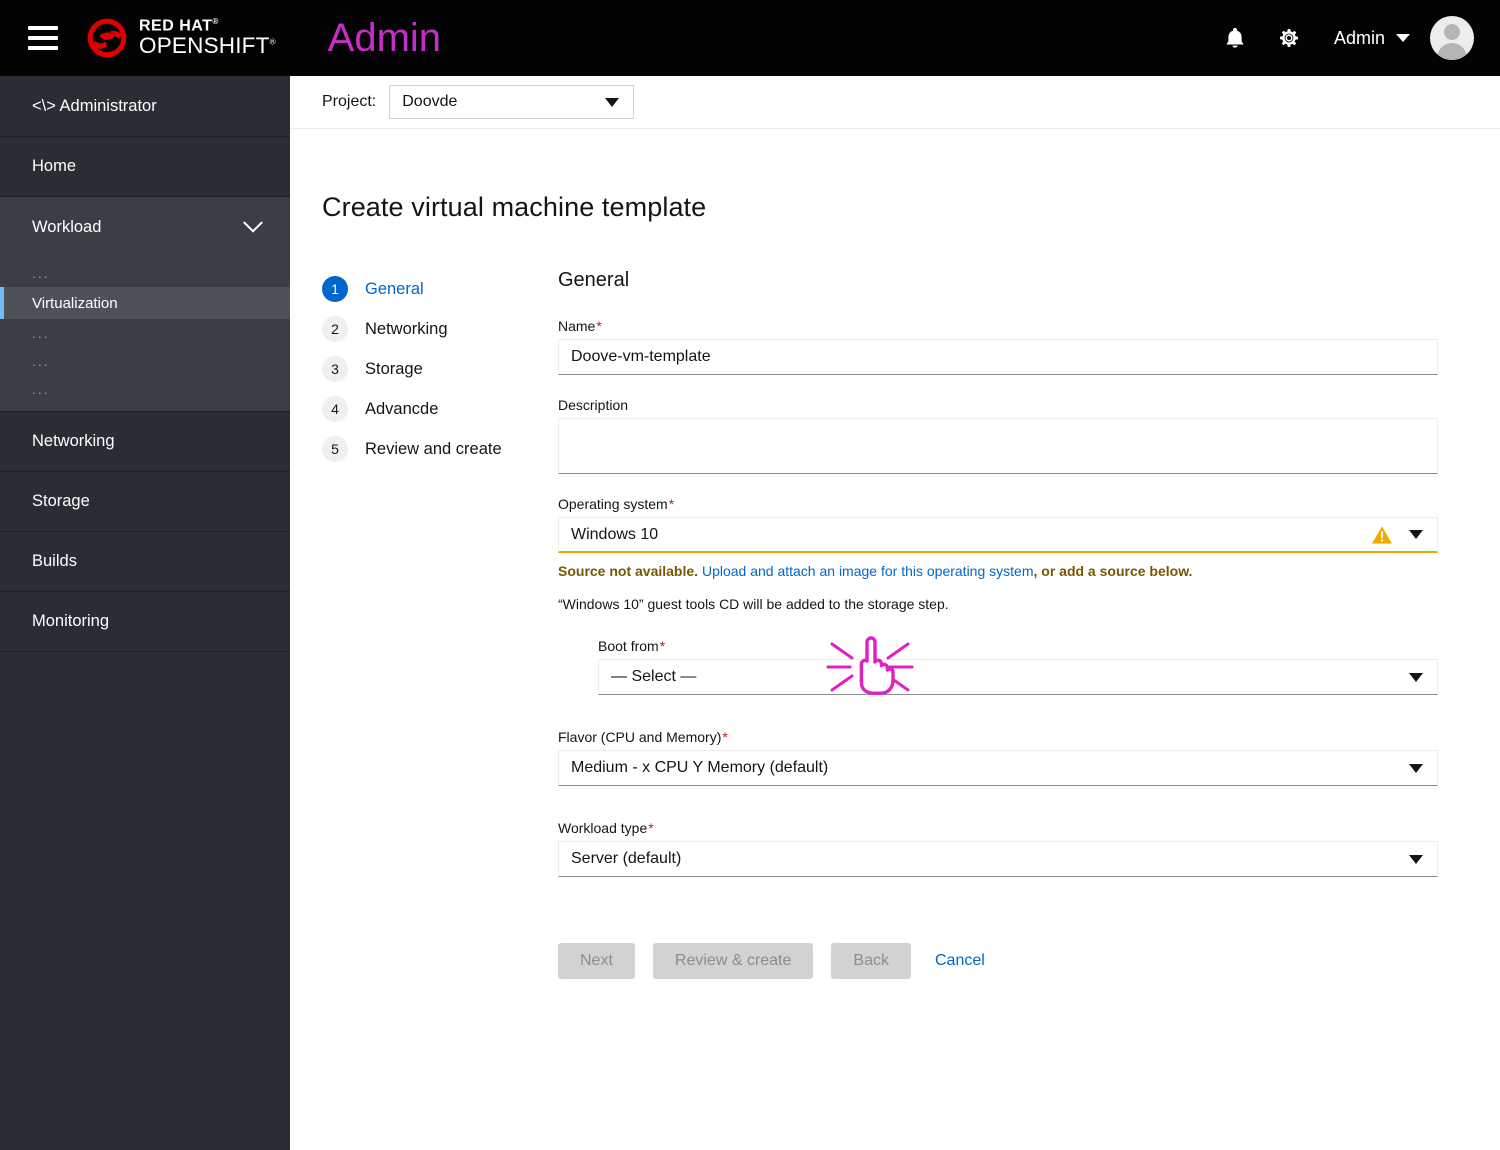 The height and width of the screenshot is (1150, 1500). Describe the element at coordinates (335, 409) in the screenshot. I see `step-number: 4` at that location.